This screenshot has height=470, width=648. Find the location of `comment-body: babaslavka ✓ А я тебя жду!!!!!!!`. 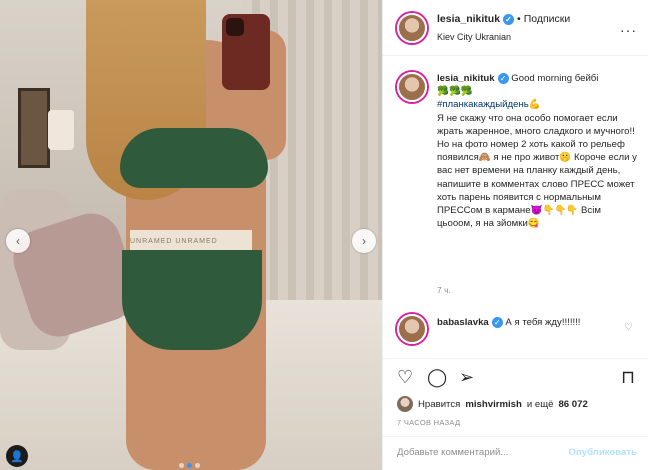

comment-body: babaslavka ✓ А я тебя жду!!!!!!! is located at coordinates (532, 322).